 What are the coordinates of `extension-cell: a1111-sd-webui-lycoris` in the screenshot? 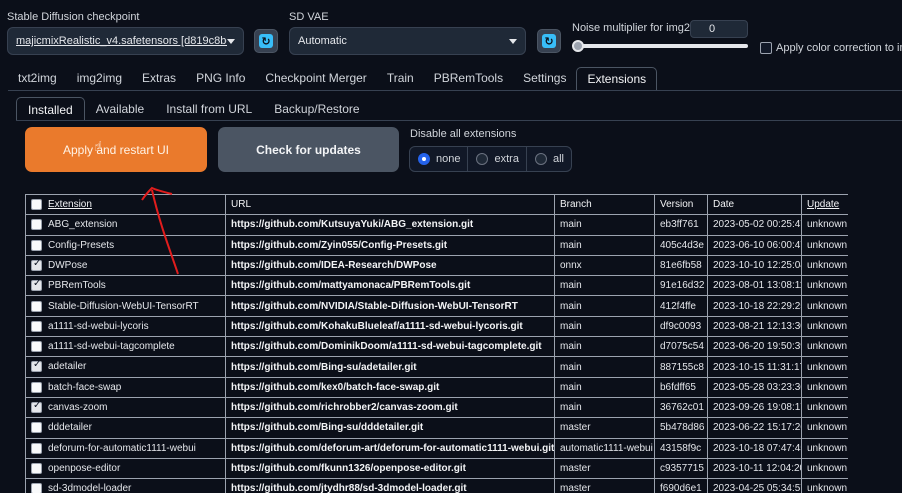 It's located at (125, 326).